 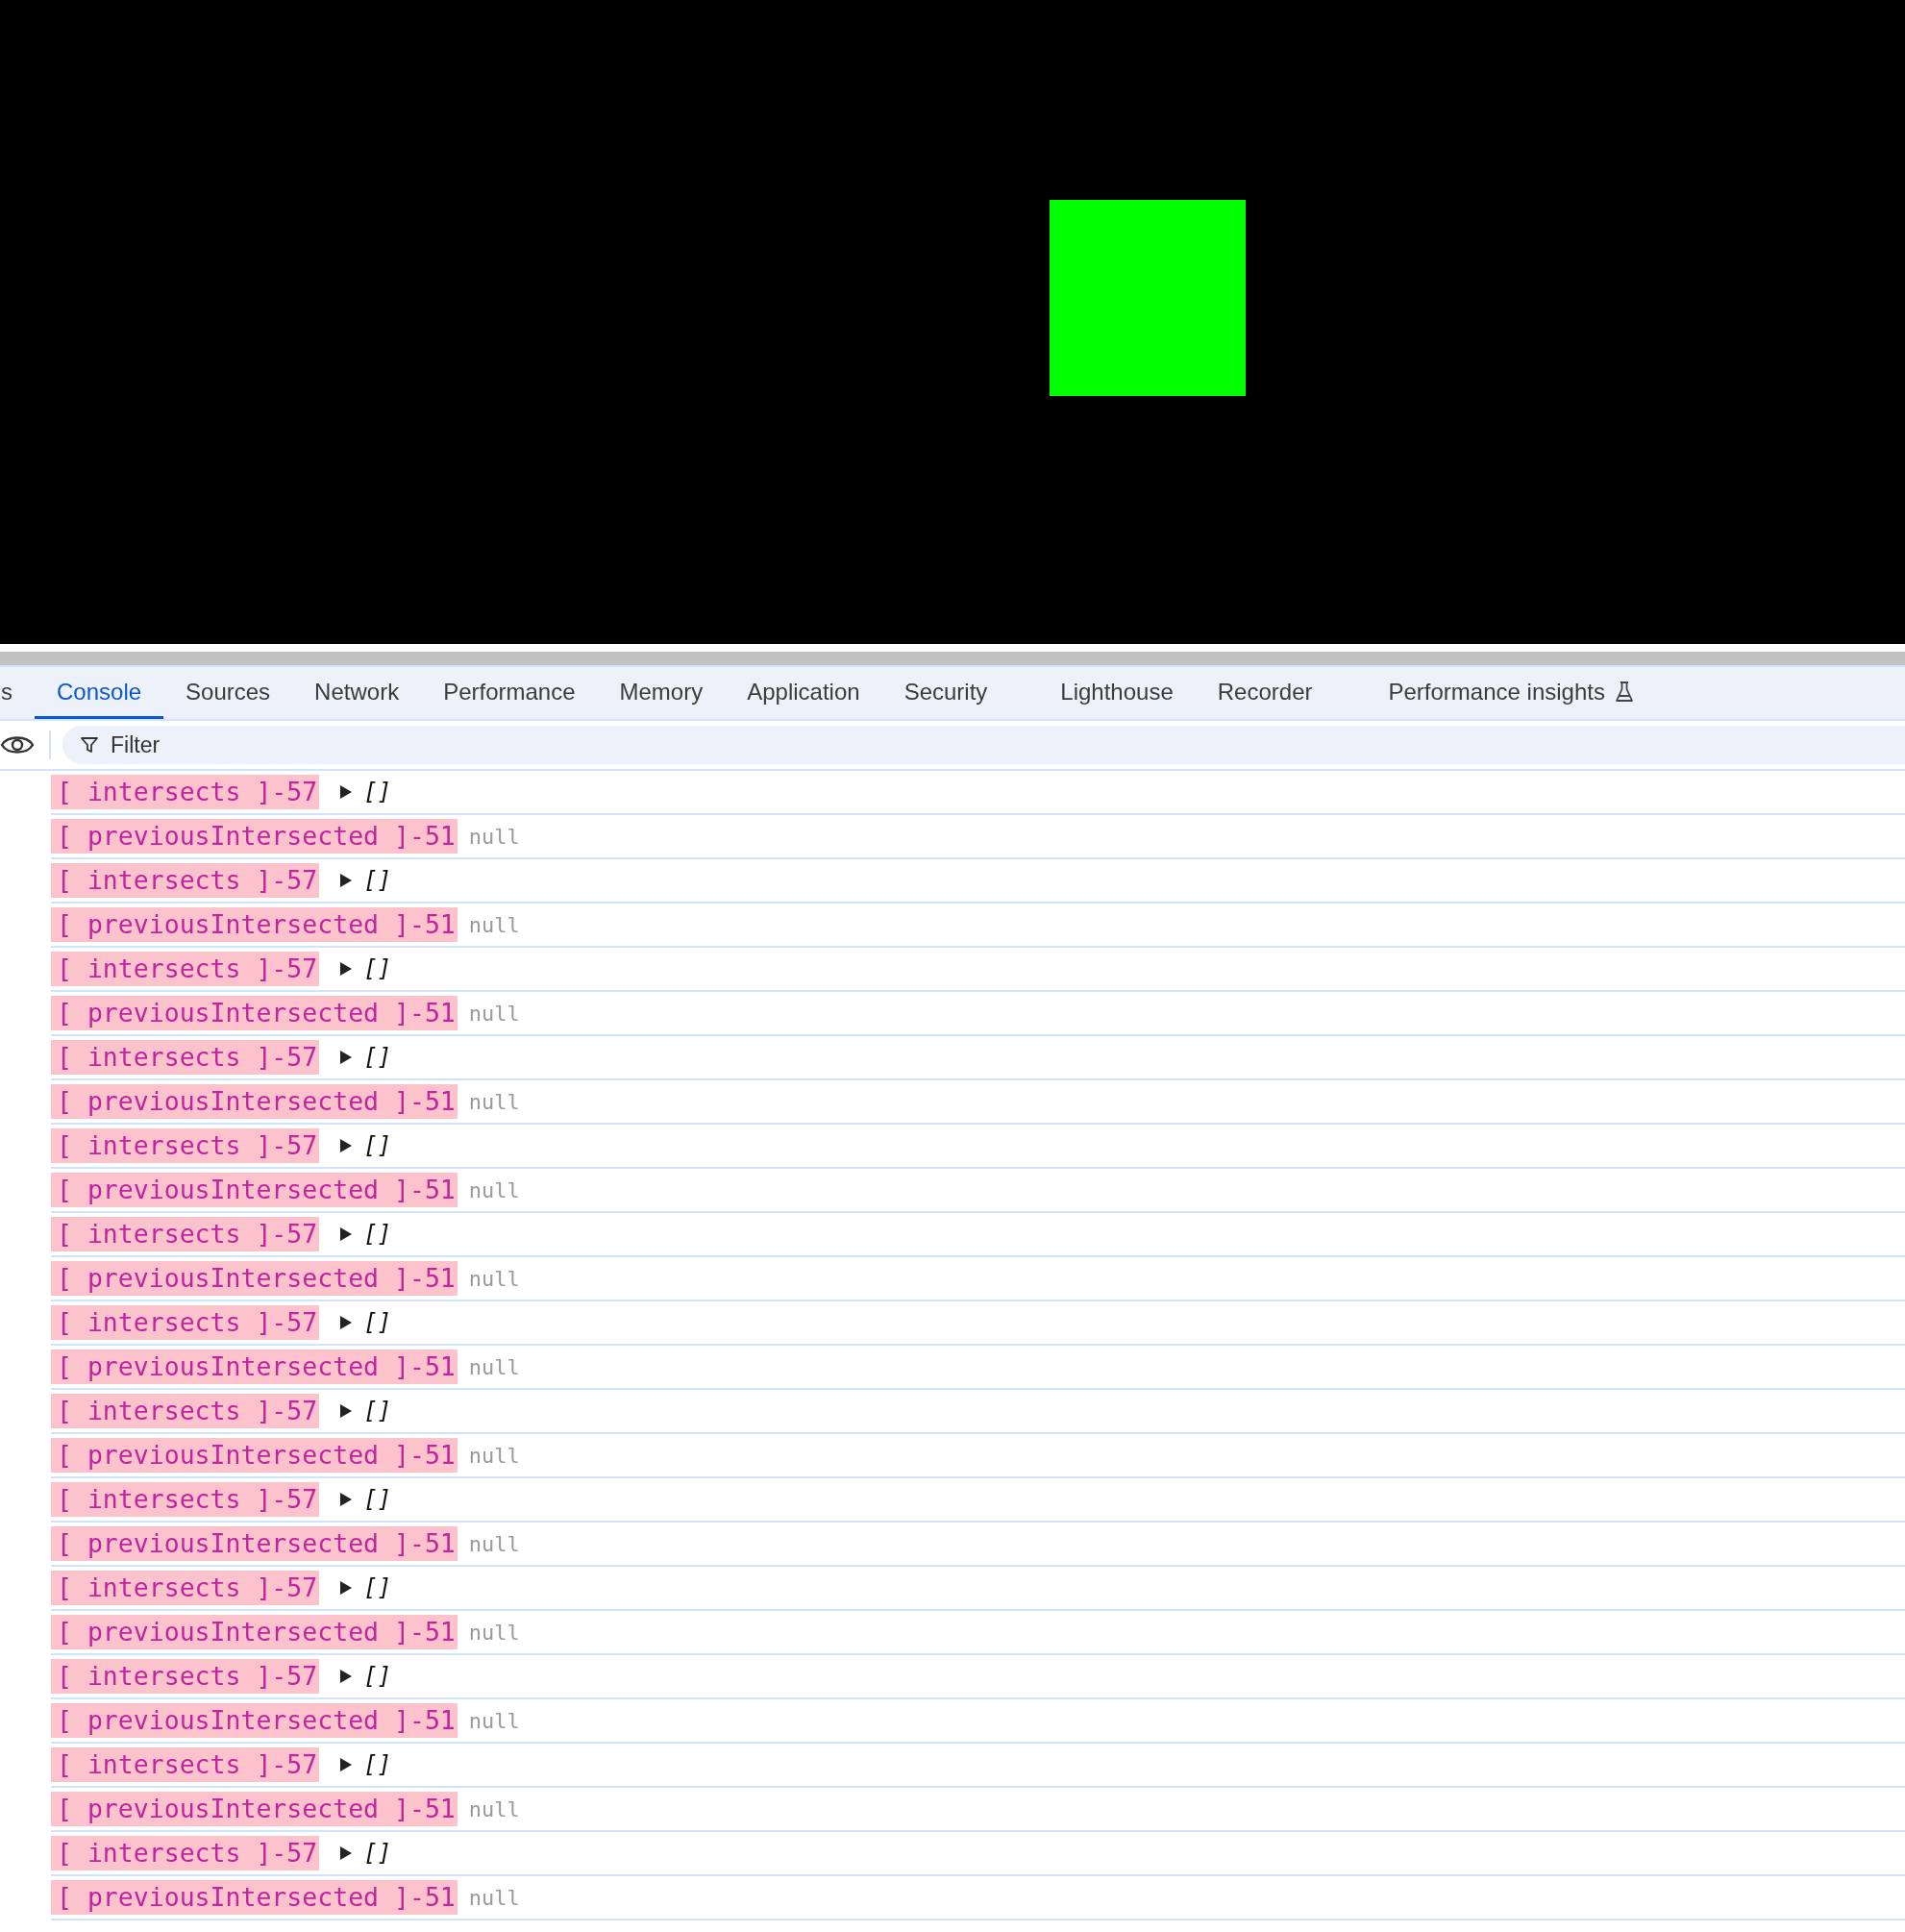 I want to click on eye-icon, so click(x=17, y=744).